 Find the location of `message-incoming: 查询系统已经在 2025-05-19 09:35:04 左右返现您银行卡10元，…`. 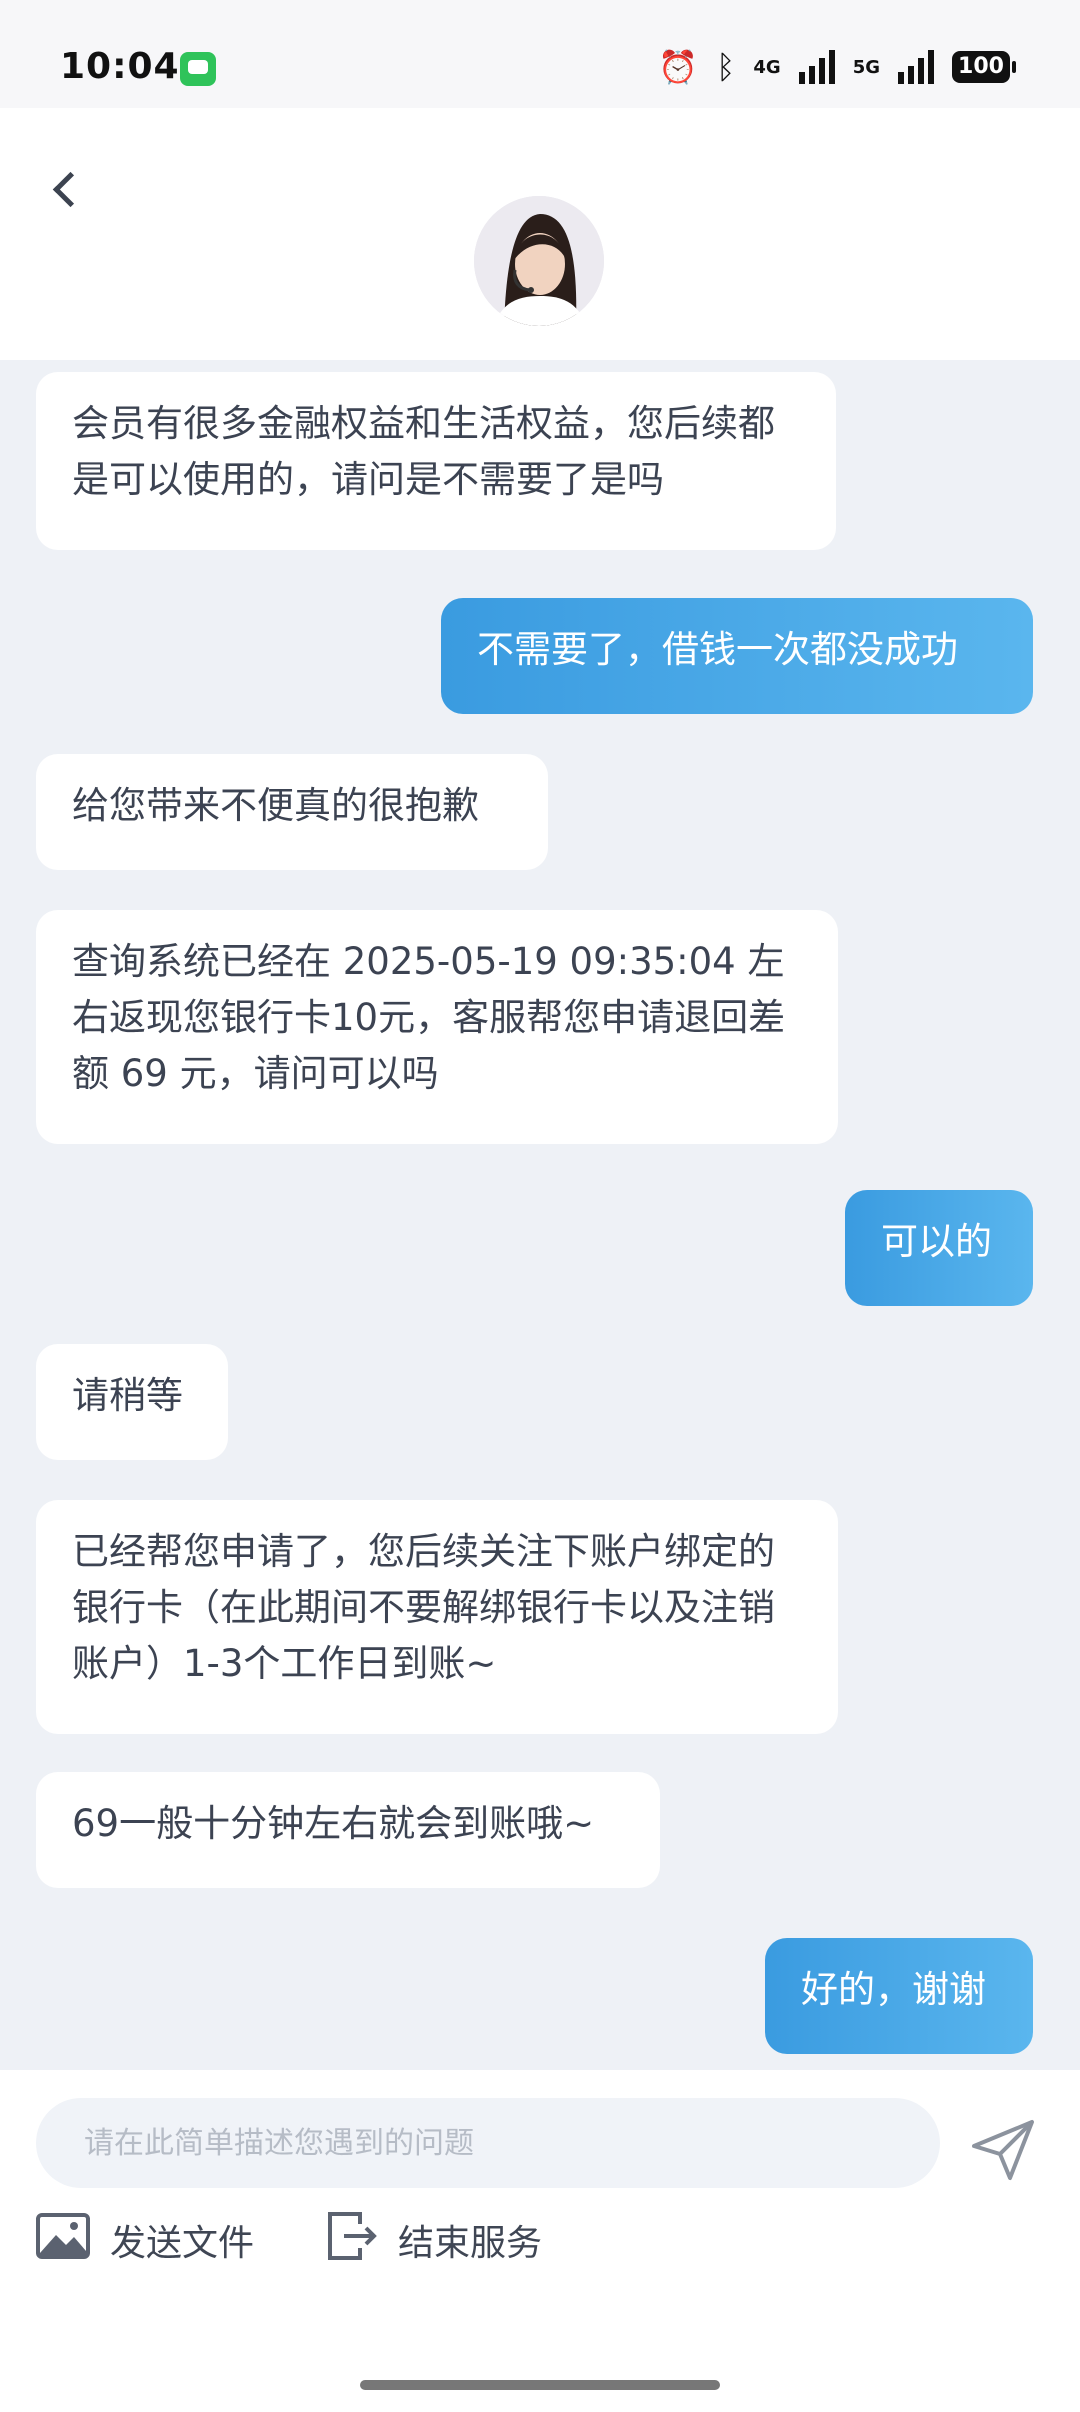

message-incoming: 查询系统已经在 2025-05-19 09:35:04 左右返现您银行卡10元，… is located at coordinates (437, 1027).